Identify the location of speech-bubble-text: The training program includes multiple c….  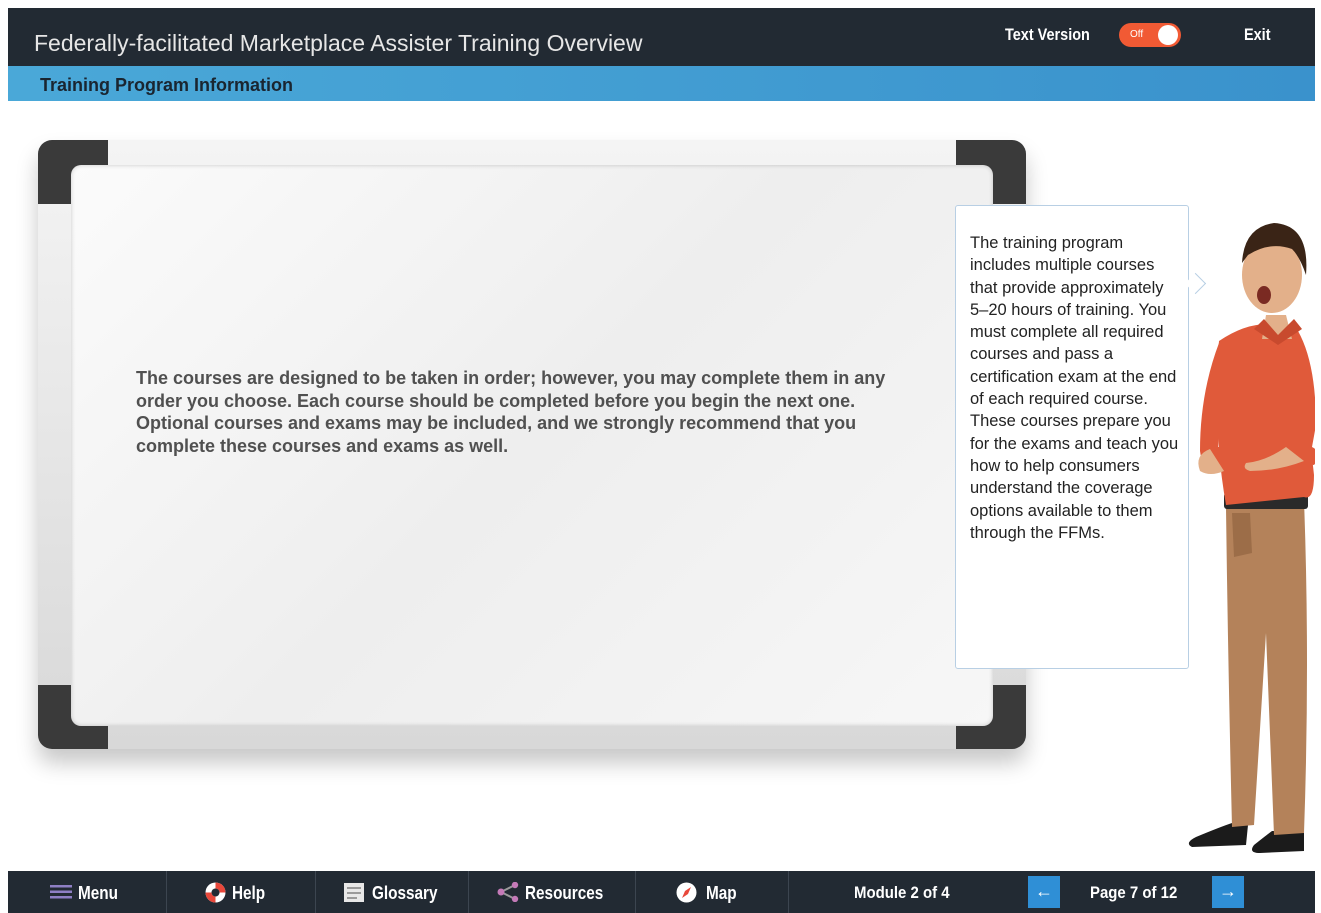
(1074, 388).